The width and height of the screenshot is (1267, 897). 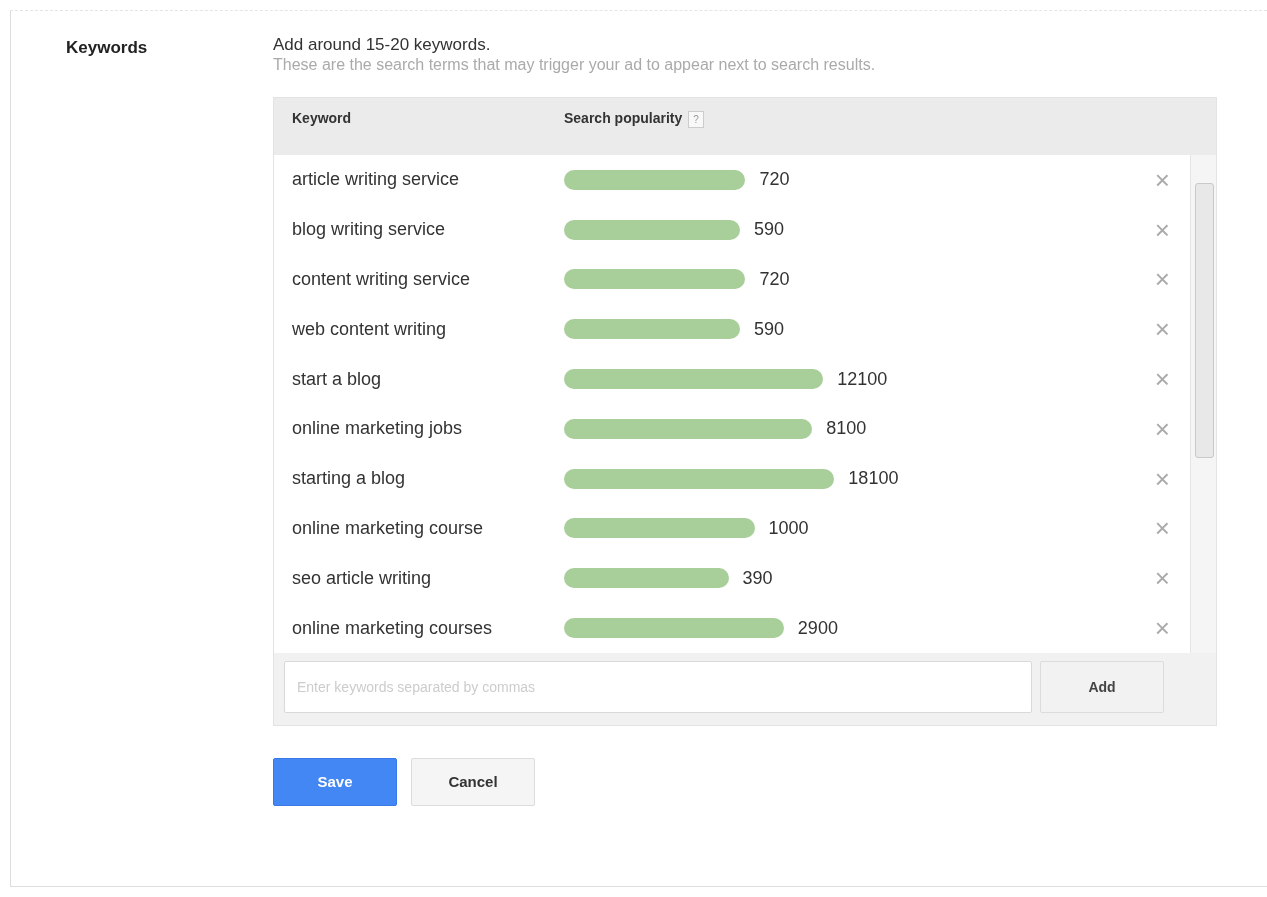 What do you see at coordinates (369, 230) in the screenshot?
I see `keyword-text: blog writing service` at bounding box center [369, 230].